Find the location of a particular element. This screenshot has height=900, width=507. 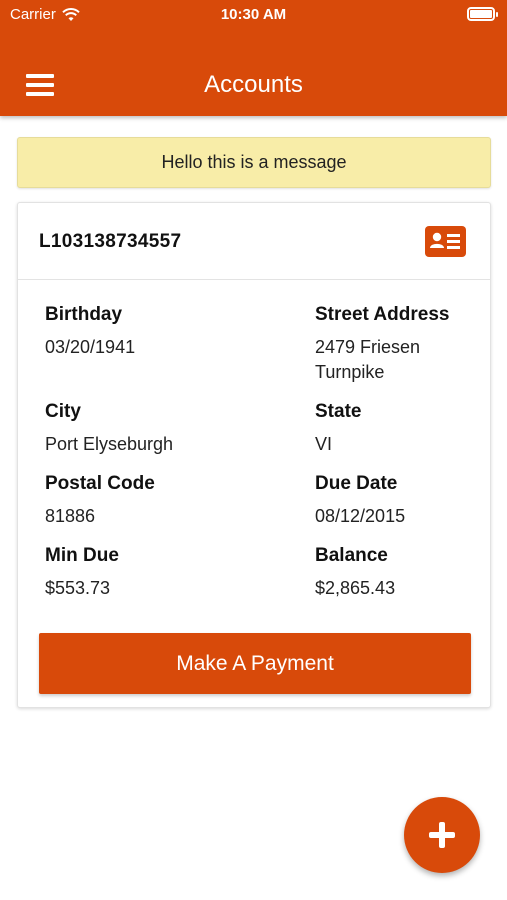

make-payment-button: Make A Payment is located at coordinates (255, 663).